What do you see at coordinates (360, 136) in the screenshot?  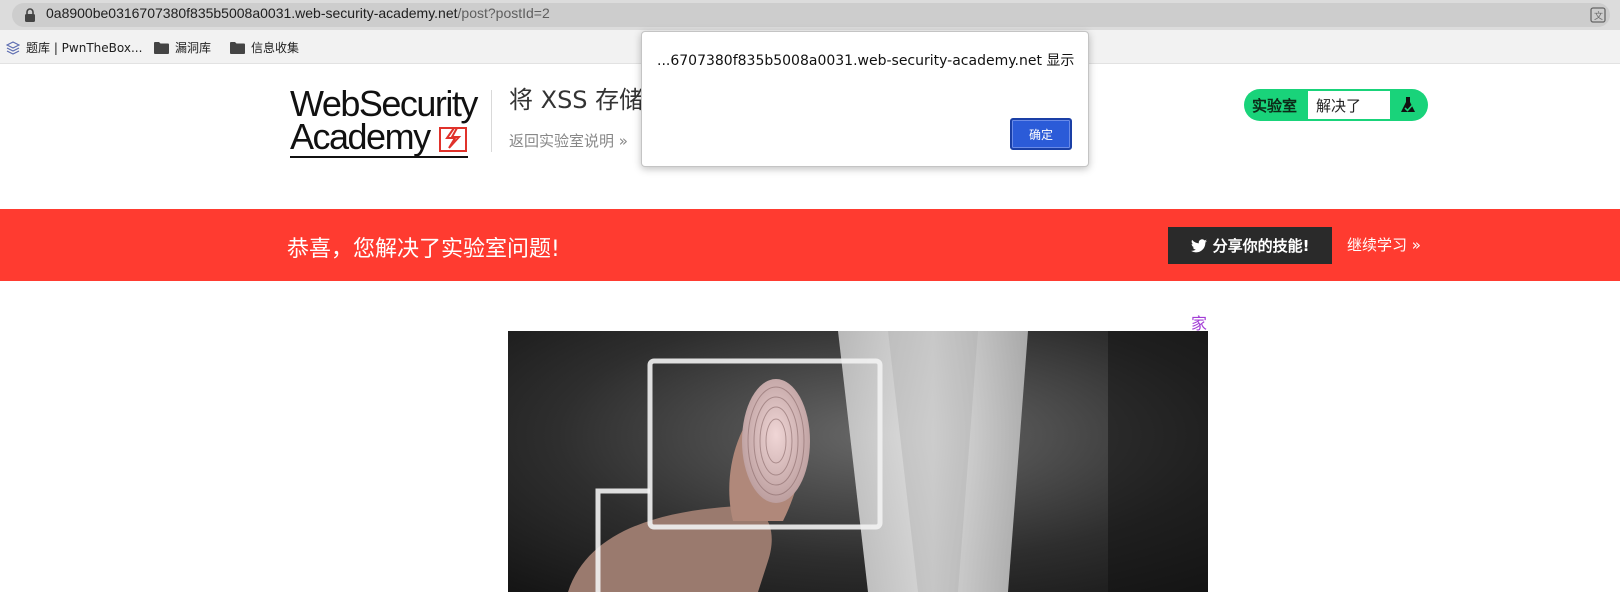 I see `logo-line2: Academy` at bounding box center [360, 136].